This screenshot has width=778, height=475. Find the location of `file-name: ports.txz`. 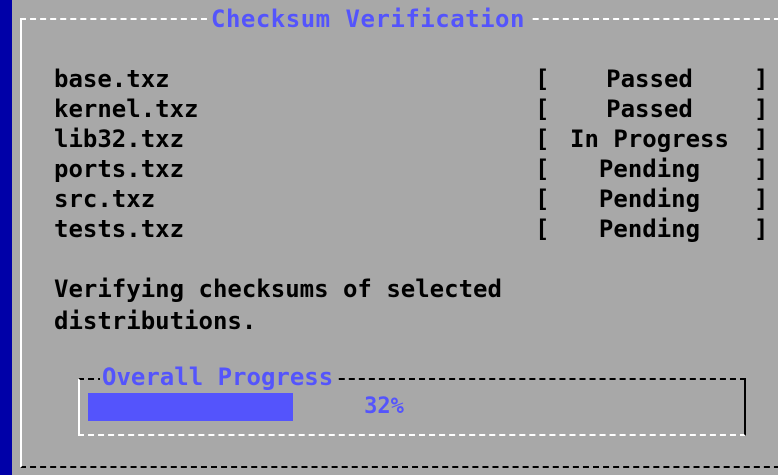

file-name: ports.txz is located at coordinates (119, 169).